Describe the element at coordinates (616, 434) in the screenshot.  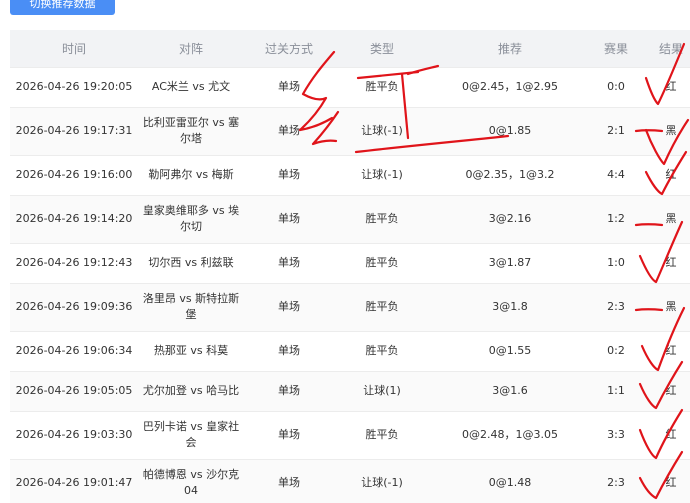
I see `cell-score: 3:3` at that location.